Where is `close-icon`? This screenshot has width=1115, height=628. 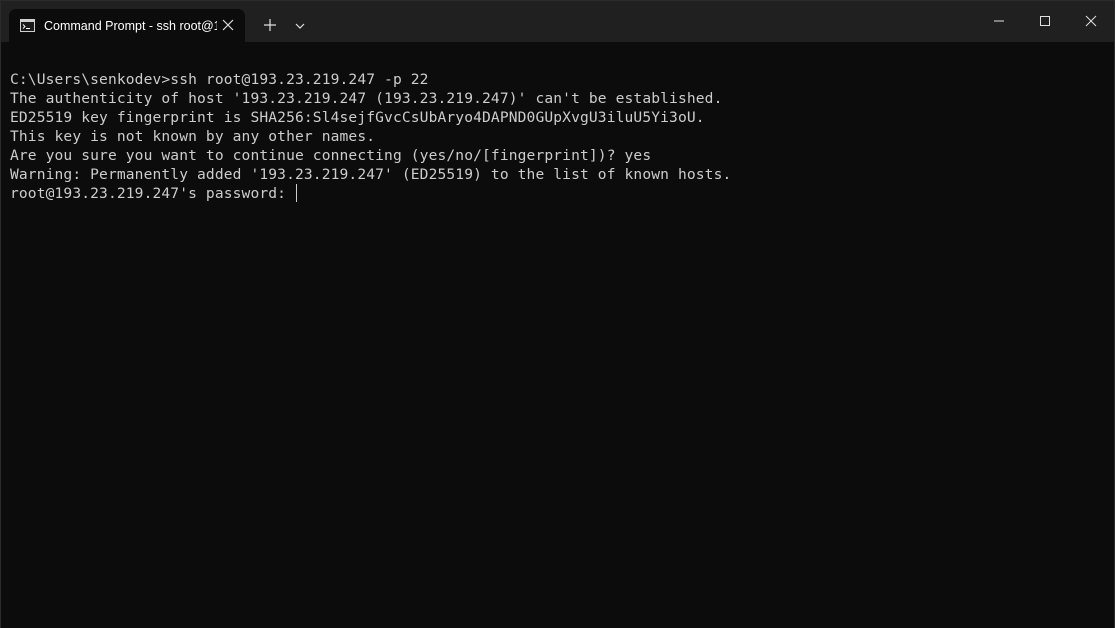
close-icon is located at coordinates (228, 25).